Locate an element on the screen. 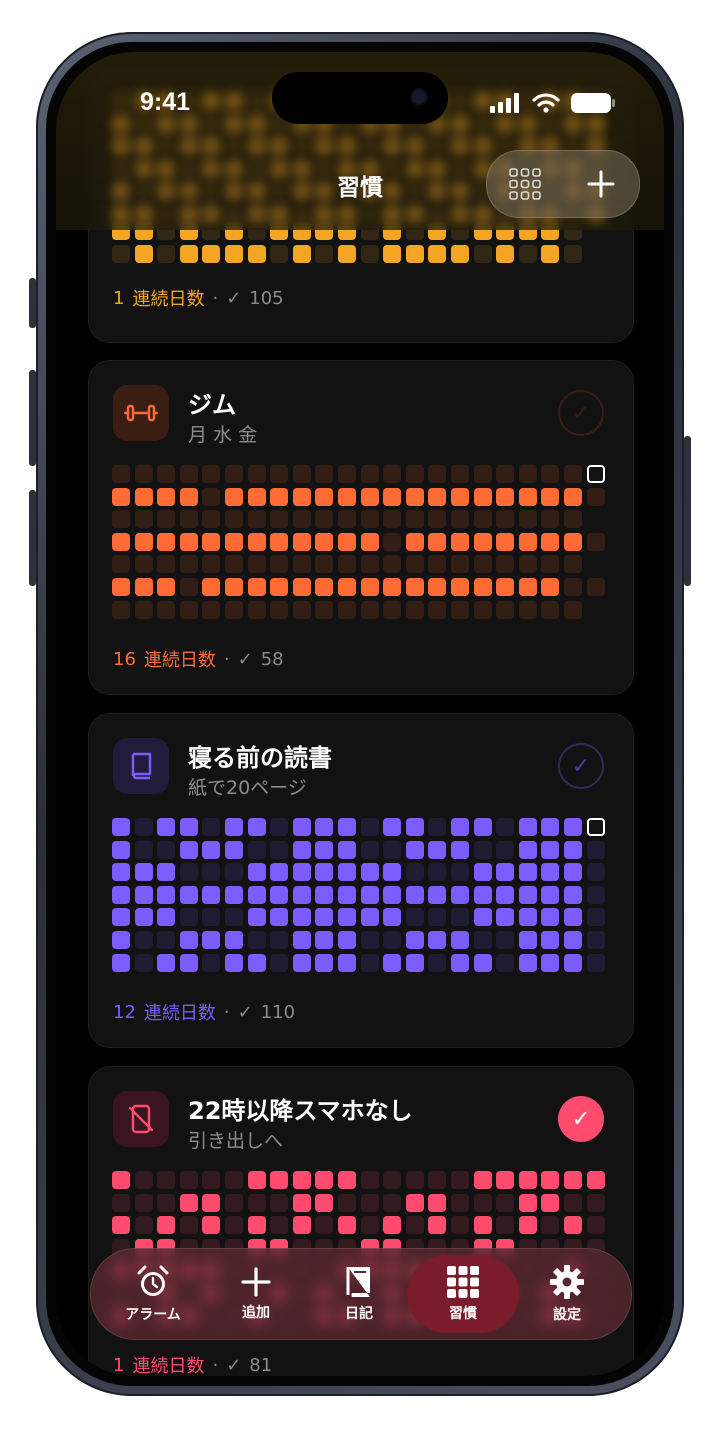 Image resolution: width=720 pixels, height=1429 pixels. volume-down-button is located at coordinates (32, 538).